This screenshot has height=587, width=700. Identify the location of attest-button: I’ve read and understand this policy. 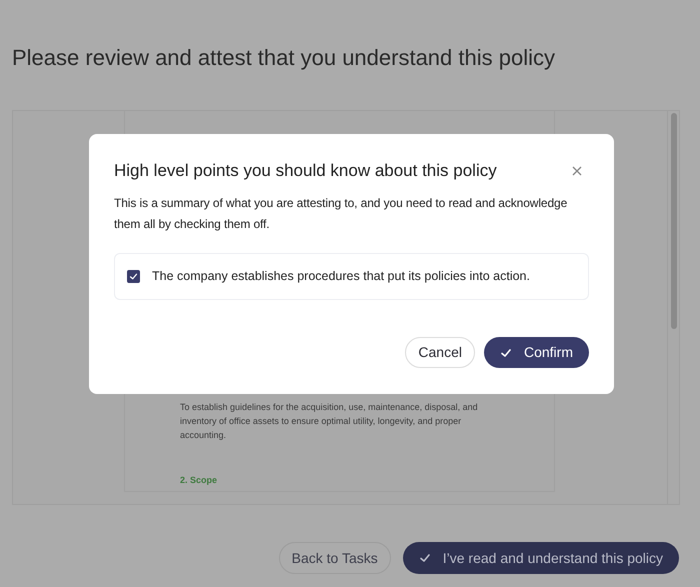
(540, 558).